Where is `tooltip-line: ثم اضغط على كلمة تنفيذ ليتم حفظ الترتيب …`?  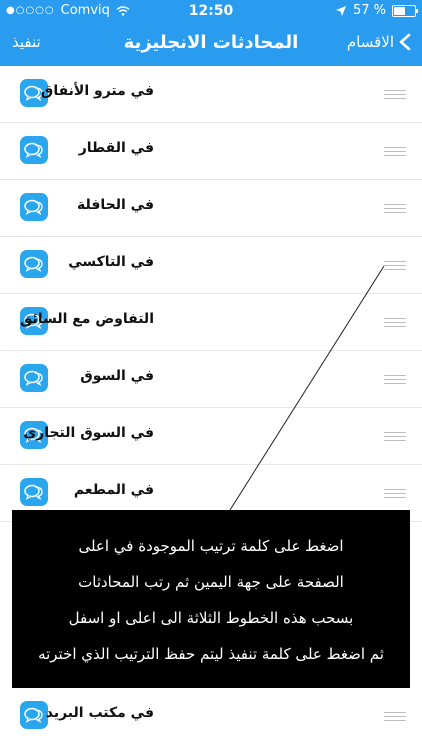
tooltip-line: ثم اضغط على كلمة تنفيذ ليتم حفظ الترتيب … is located at coordinates (211, 654).